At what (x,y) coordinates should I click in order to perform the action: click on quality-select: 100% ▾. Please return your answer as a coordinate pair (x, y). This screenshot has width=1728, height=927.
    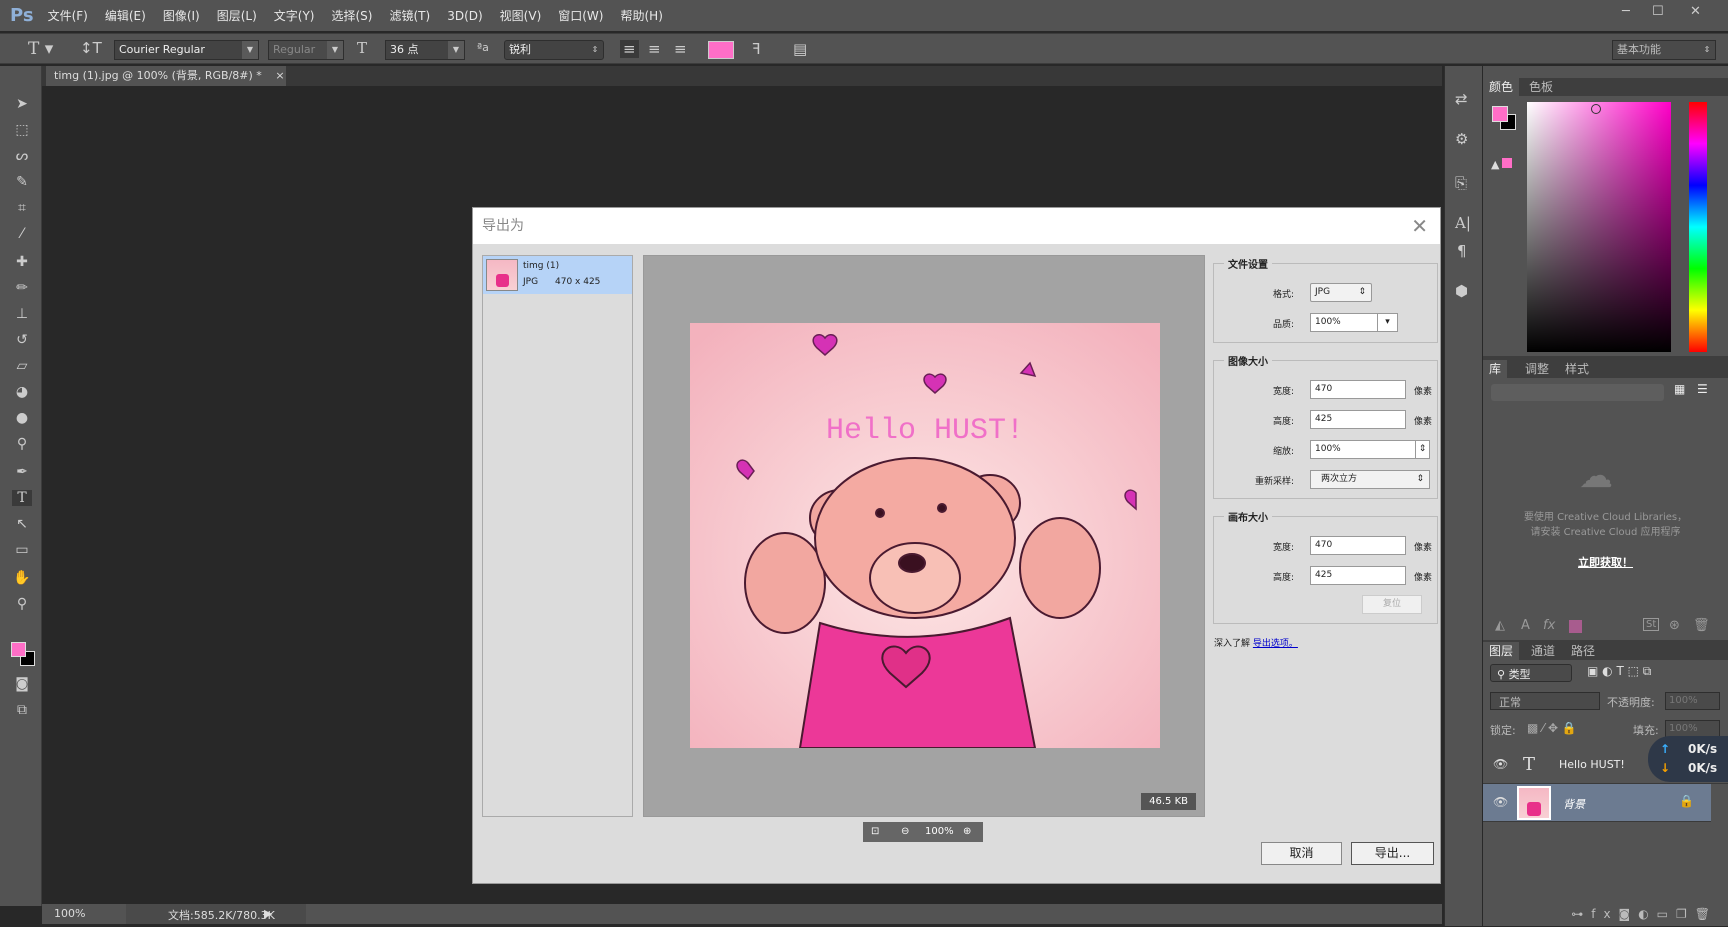
    Looking at the image, I should click on (1354, 322).